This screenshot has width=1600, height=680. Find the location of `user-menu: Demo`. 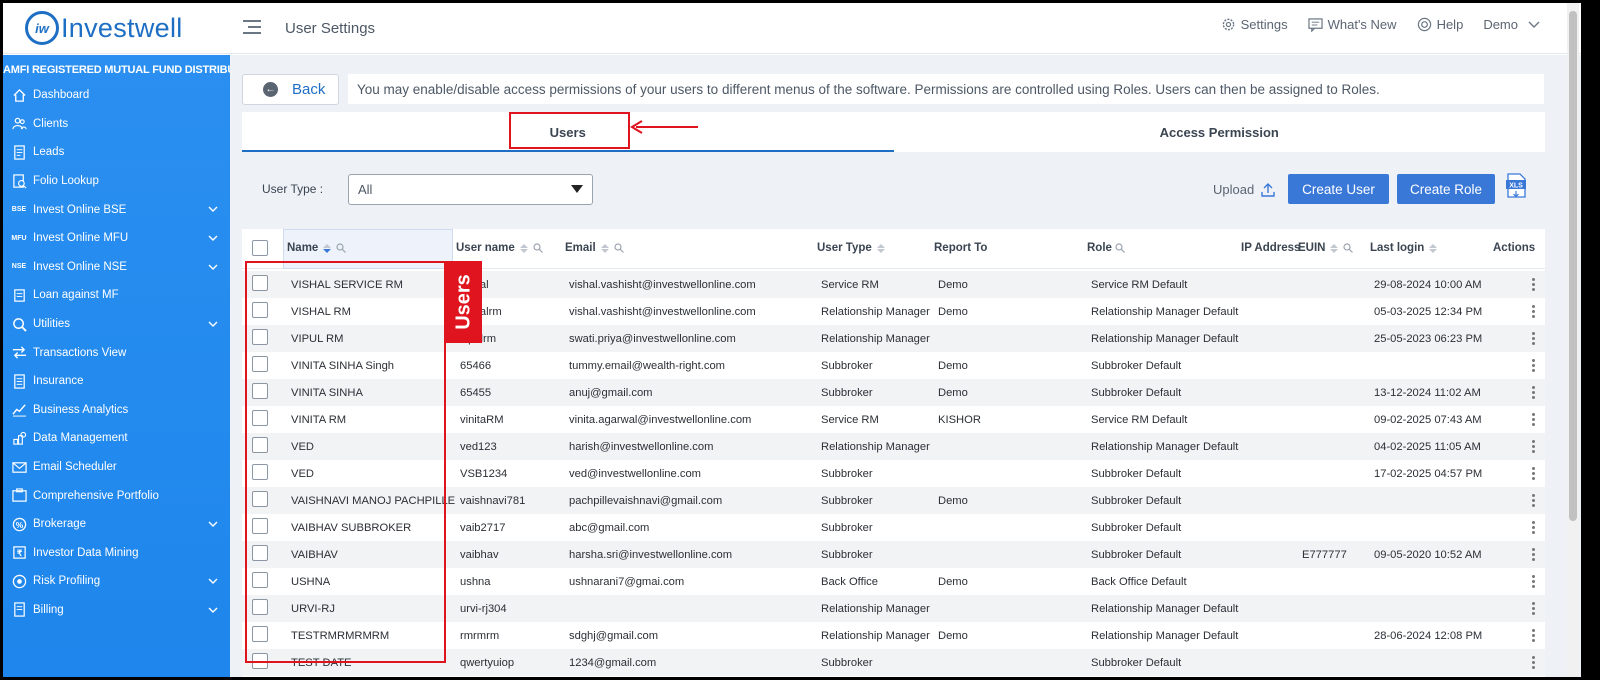

user-menu: Demo is located at coordinates (1514, 24).